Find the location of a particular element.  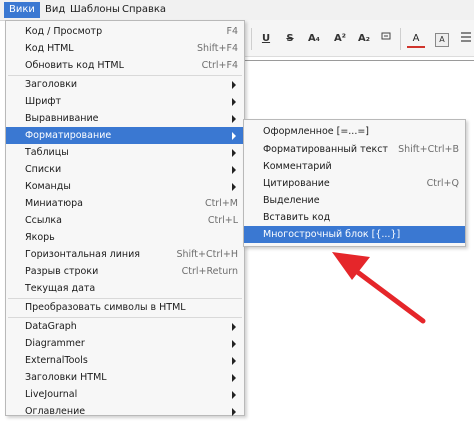

submenu-item-preformatted: Форматированный текст Shift+Ctrl+B is located at coordinates (354, 149).